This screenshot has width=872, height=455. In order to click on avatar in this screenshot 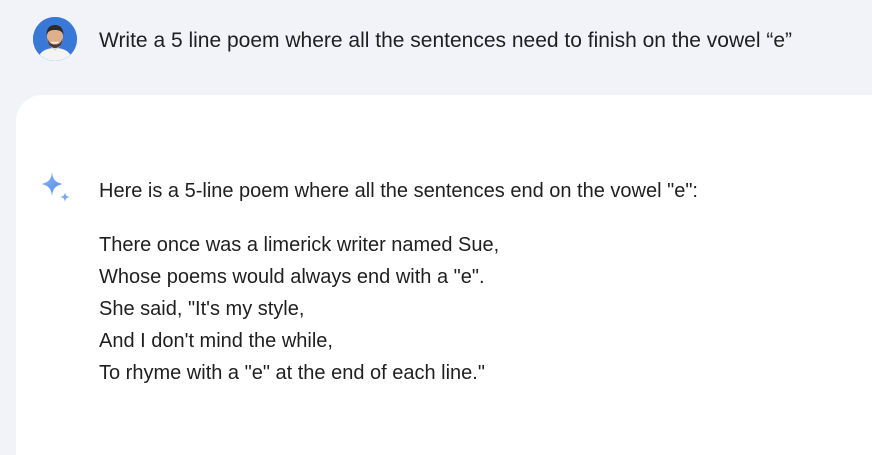, I will do `click(55, 39)`.